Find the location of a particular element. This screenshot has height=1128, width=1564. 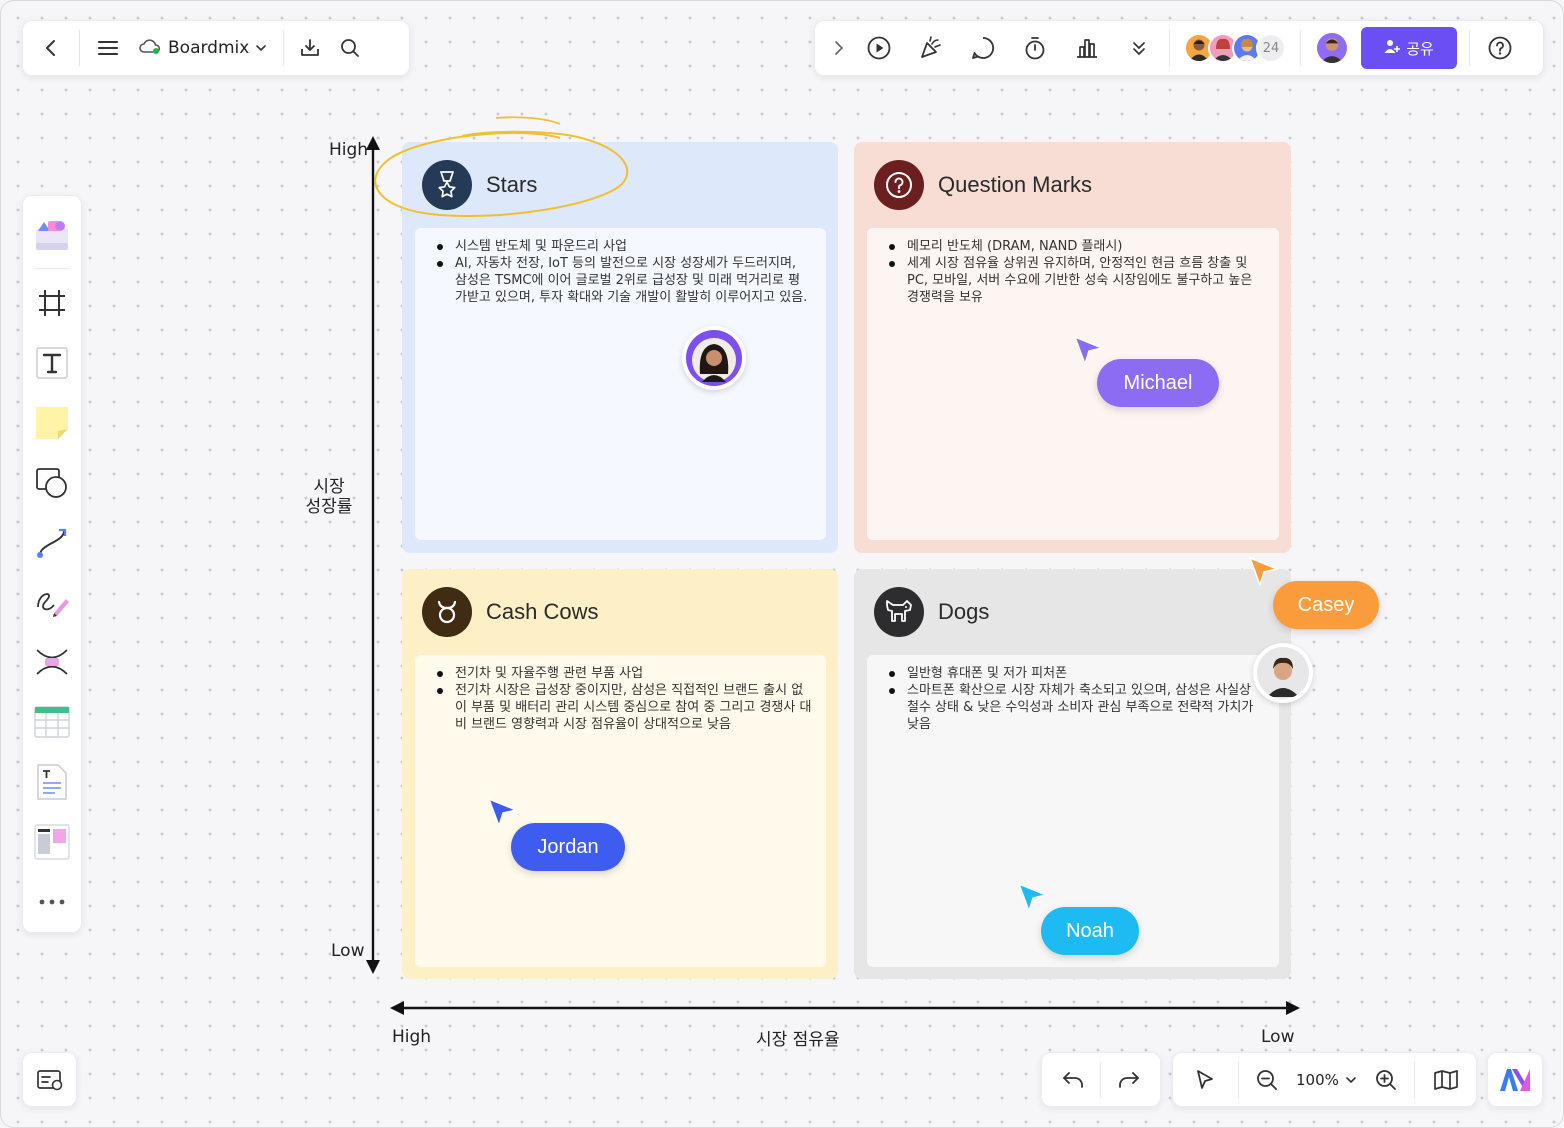

zoom-level: 100% is located at coordinates (1317, 1079).